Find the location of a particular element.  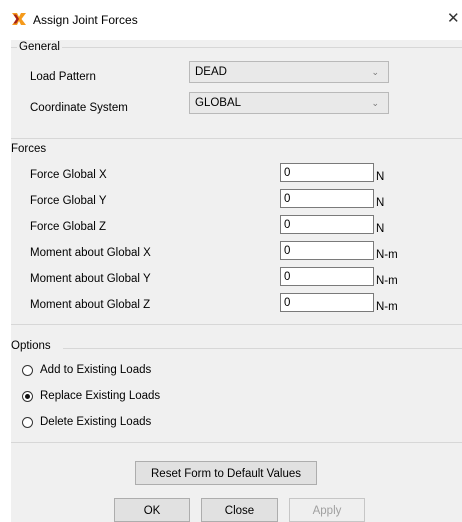

force-y-input is located at coordinates (327, 198).